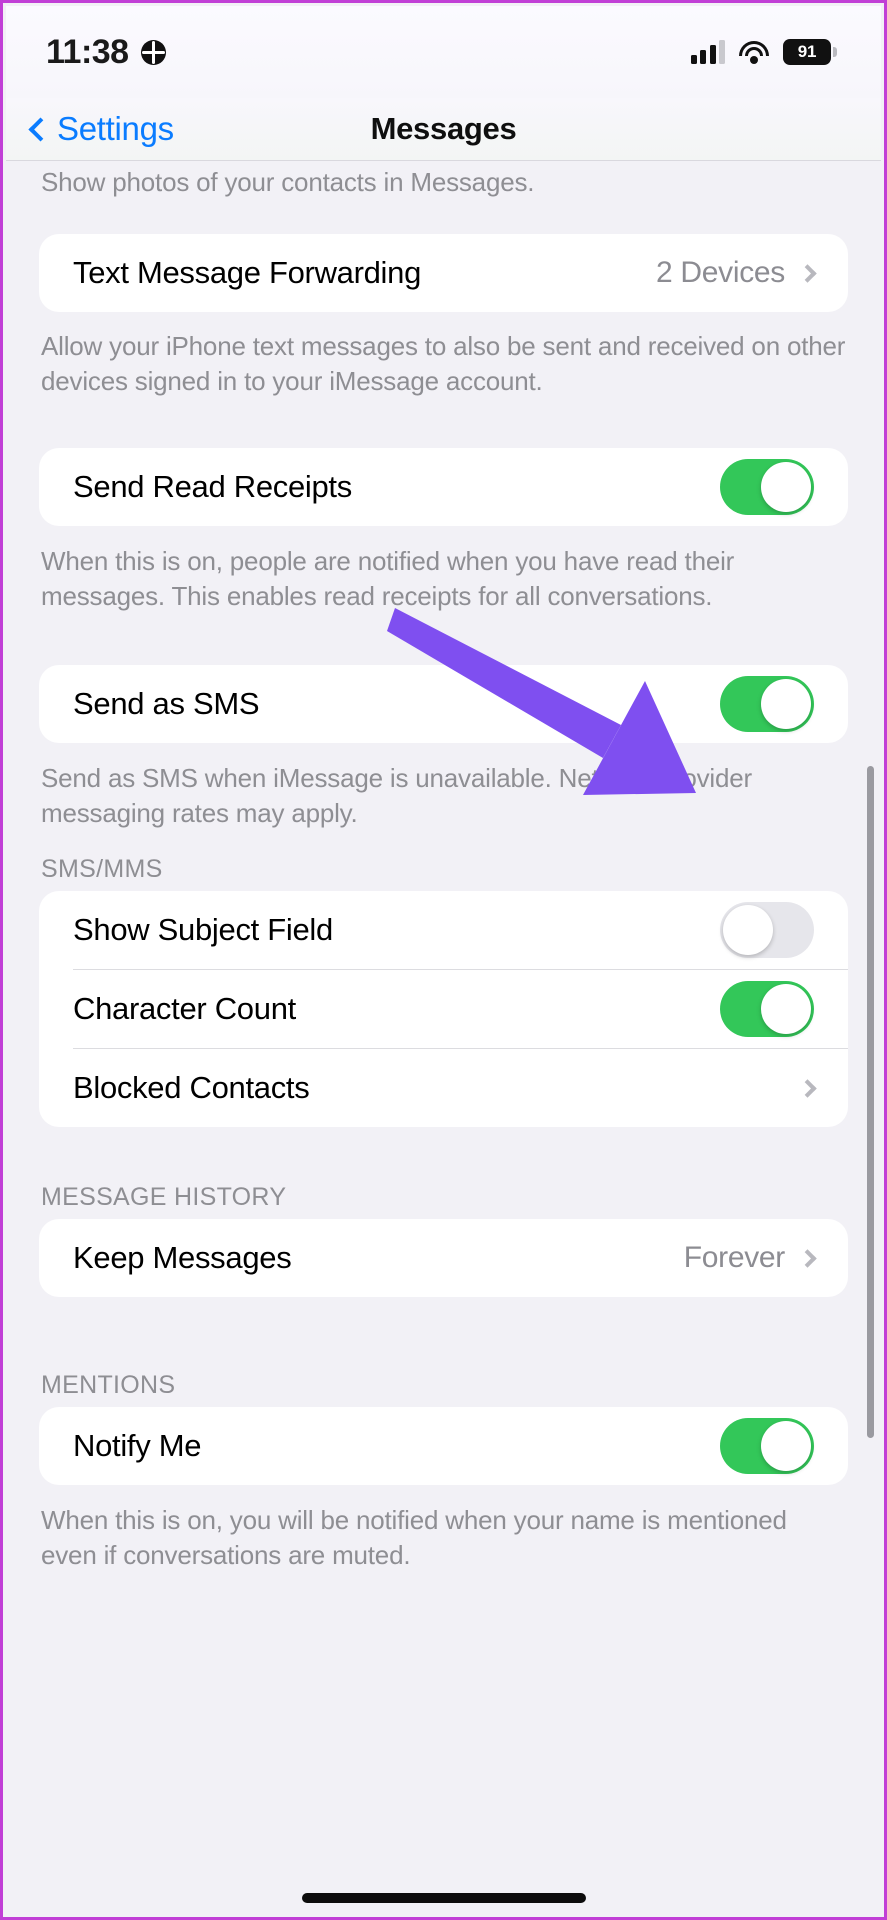 This screenshot has height=1920, width=887. I want to click on row-send-as-sms: Send as SMS, so click(443, 704).